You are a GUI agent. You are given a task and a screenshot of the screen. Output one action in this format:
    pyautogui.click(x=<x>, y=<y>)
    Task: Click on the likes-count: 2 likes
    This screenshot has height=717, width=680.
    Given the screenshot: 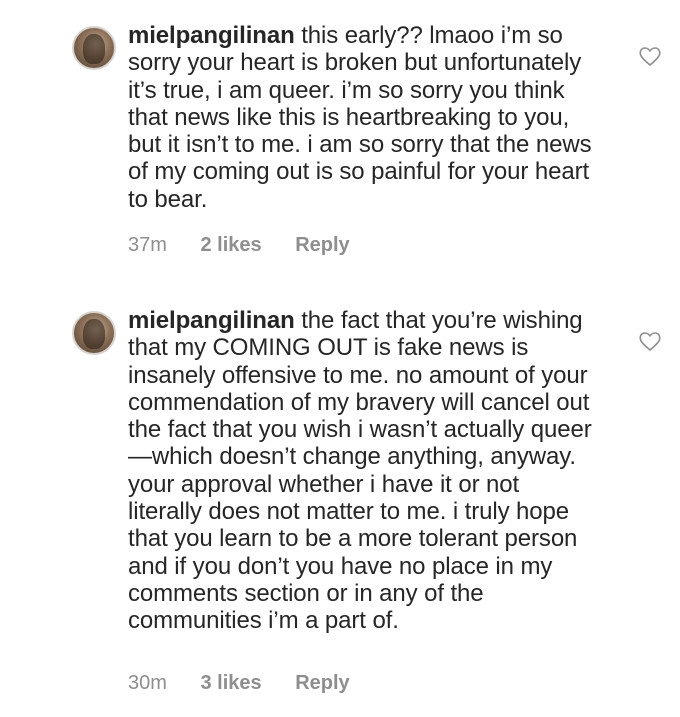 What is the action you would take?
    pyautogui.click(x=230, y=245)
    